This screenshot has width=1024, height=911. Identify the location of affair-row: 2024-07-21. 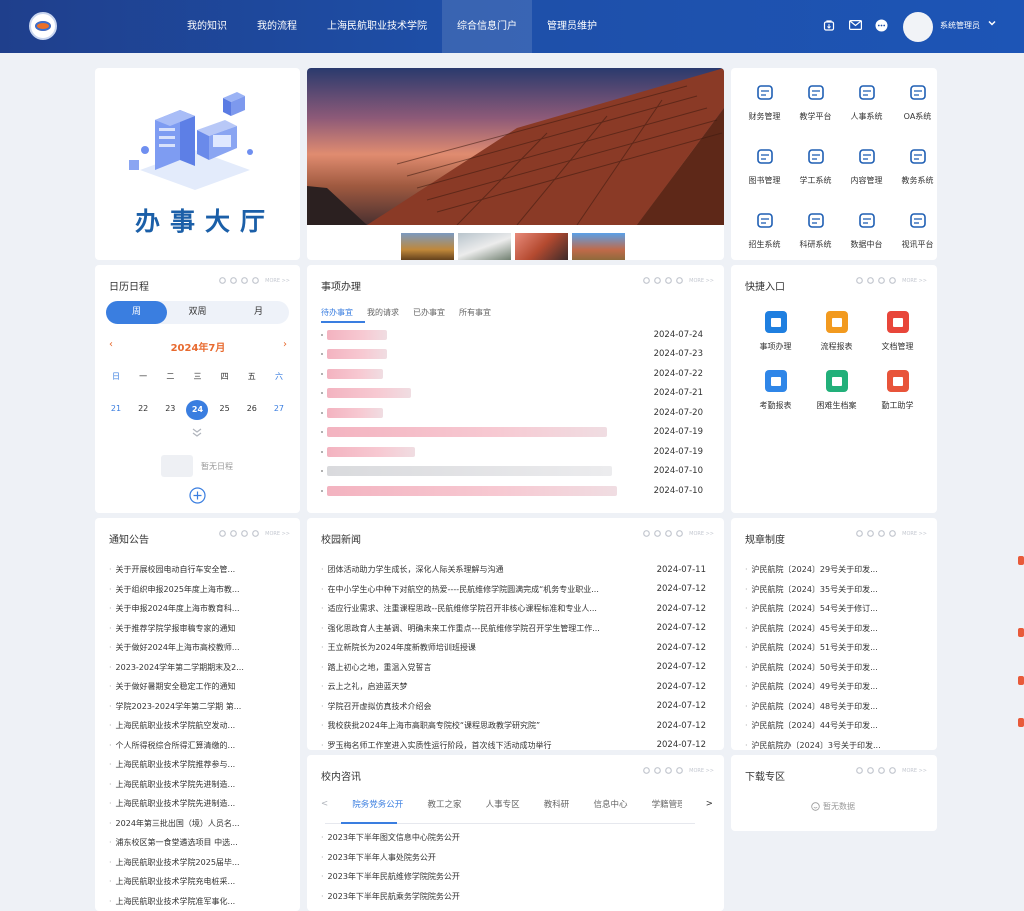
(512, 394).